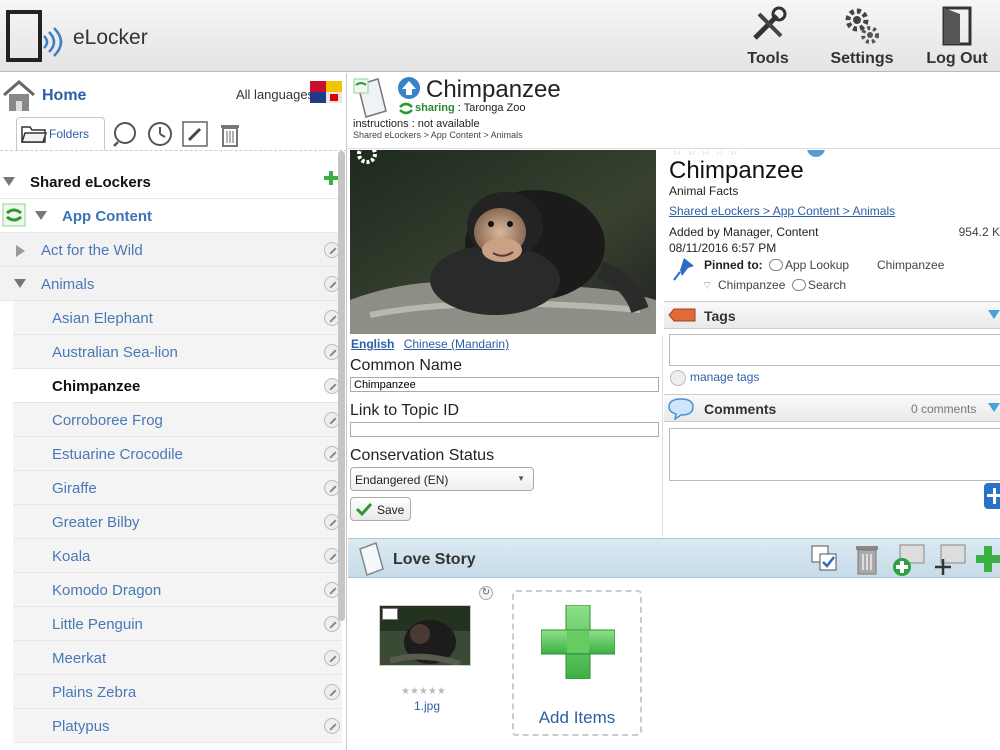 This screenshot has width=1000, height=750. I want to click on pin-search: Search, so click(819, 285).